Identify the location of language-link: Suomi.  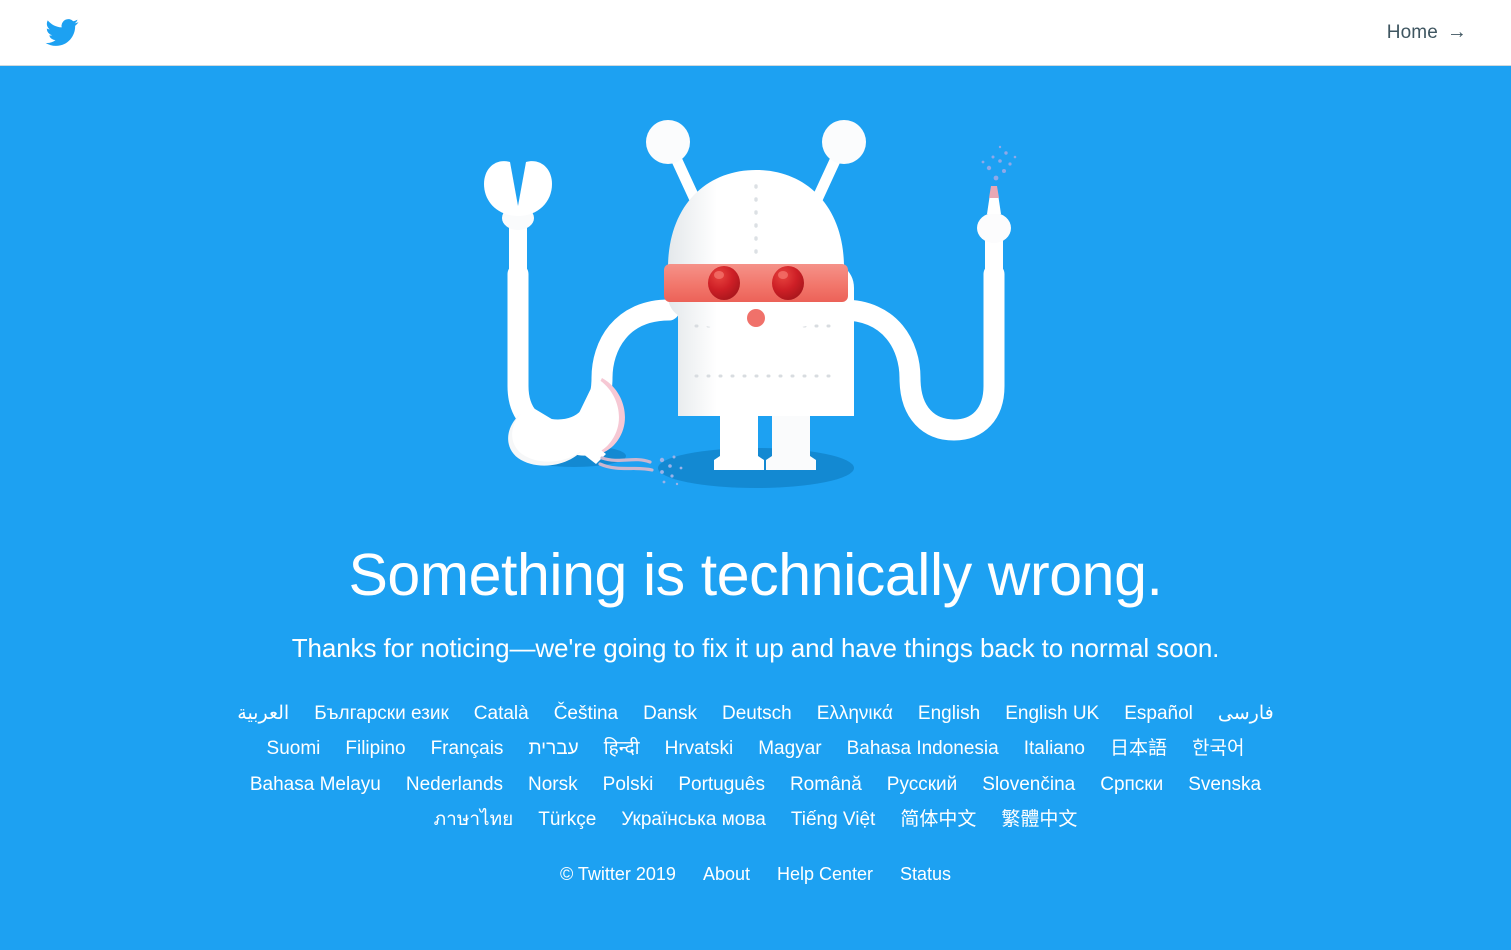
(294, 749).